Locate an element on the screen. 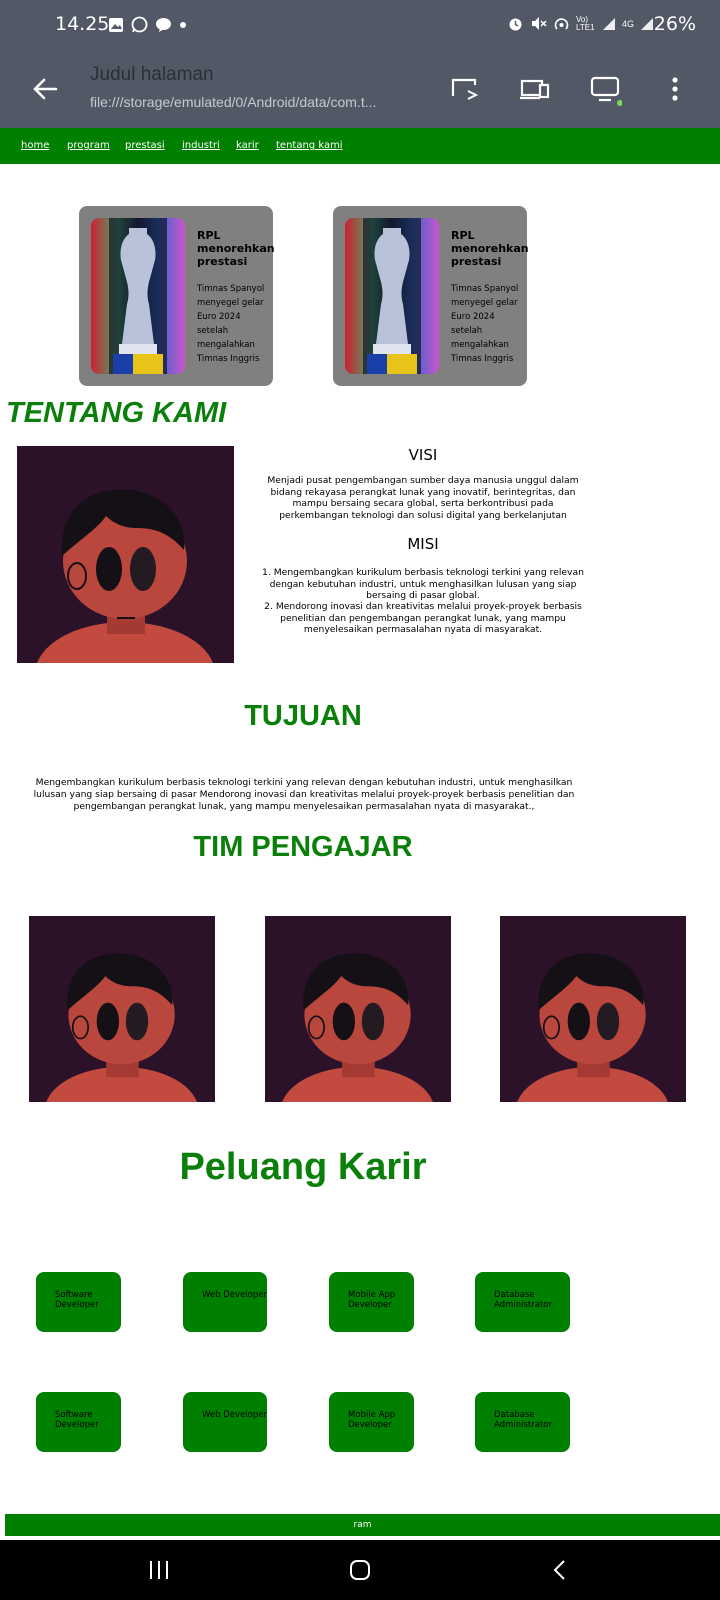 The image size is (720, 1600). notification-icons is located at coordinates (147, 24).